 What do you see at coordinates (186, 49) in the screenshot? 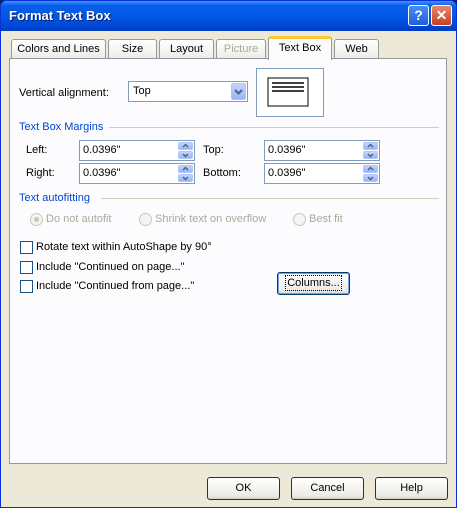
I see `tab-layout: Layout` at bounding box center [186, 49].